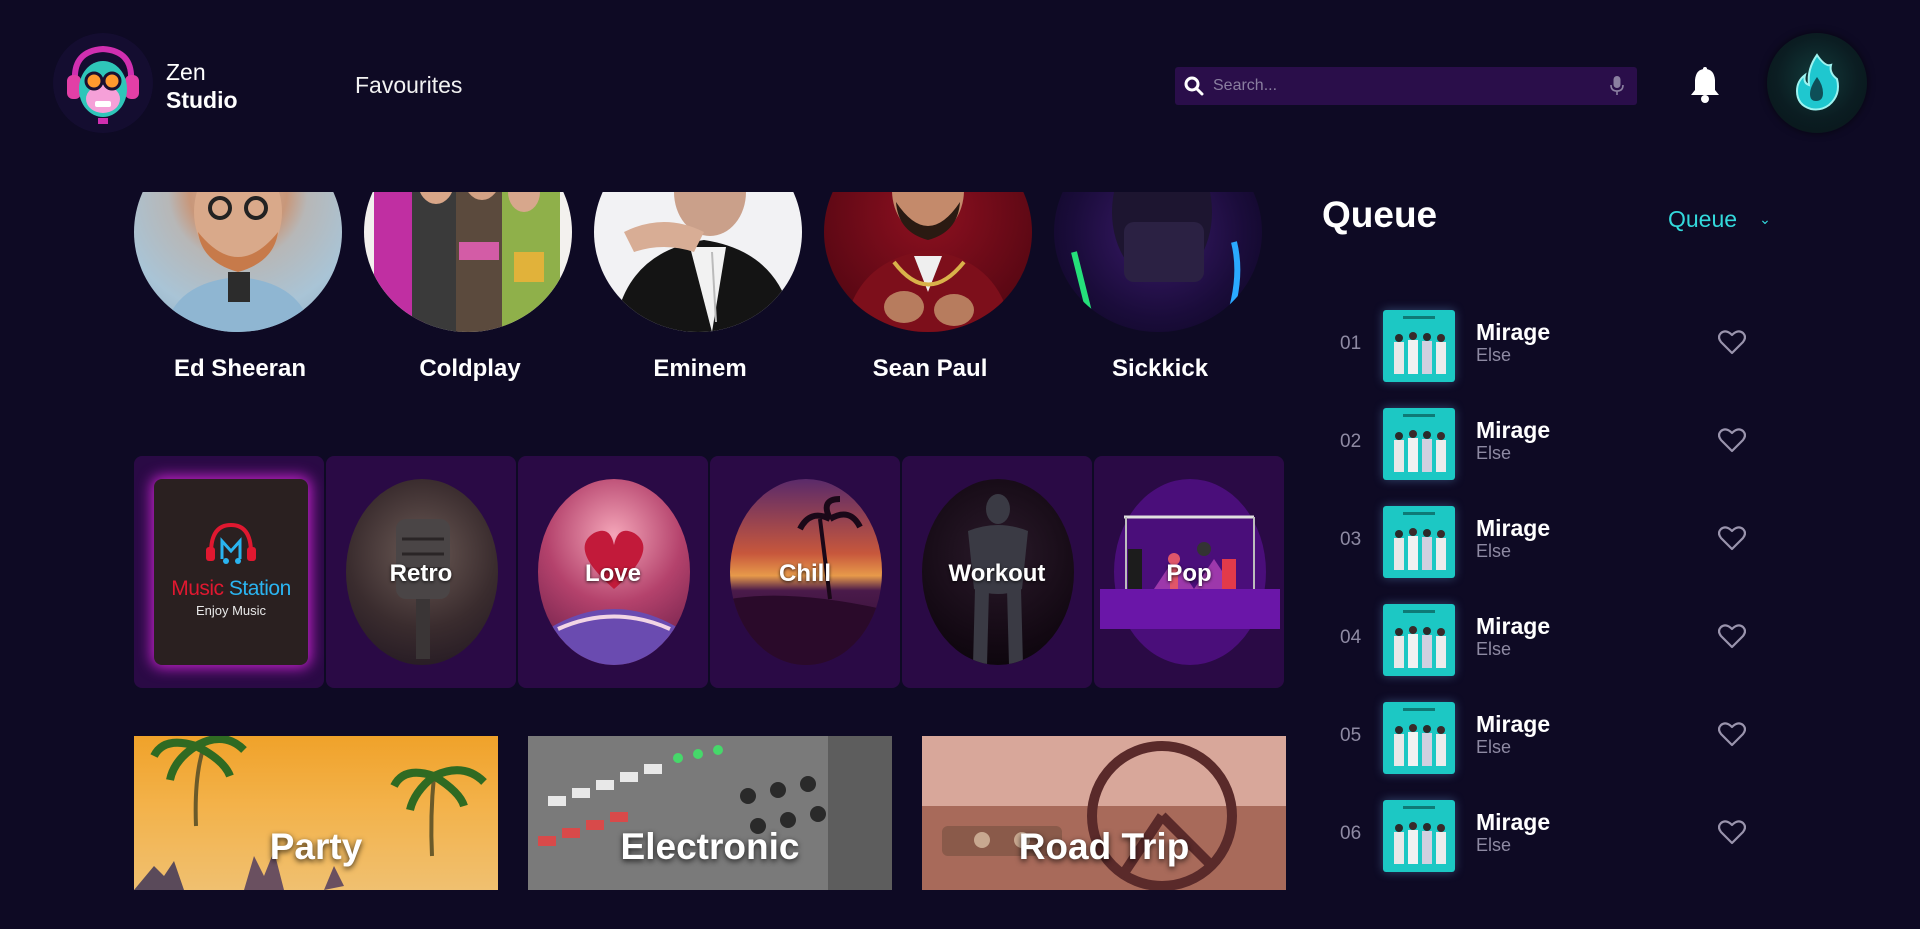  What do you see at coordinates (1703, 218) in the screenshot?
I see `queue-select-value: Queue` at bounding box center [1703, 218].